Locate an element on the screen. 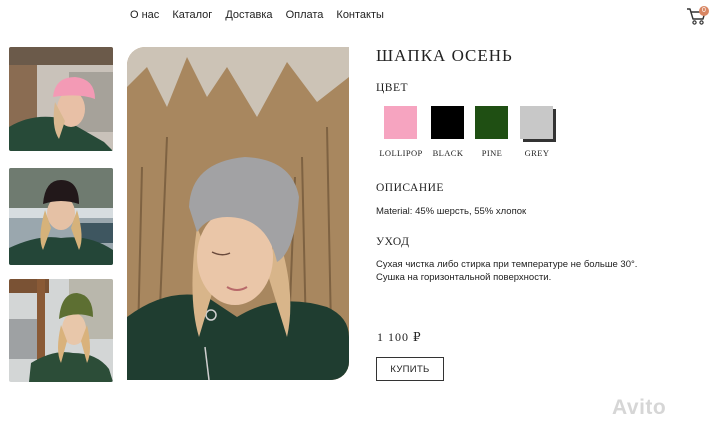 This screenshot has height=435, width=720. nav-item-catalog: Каталог is located at coordinates (192, 15).